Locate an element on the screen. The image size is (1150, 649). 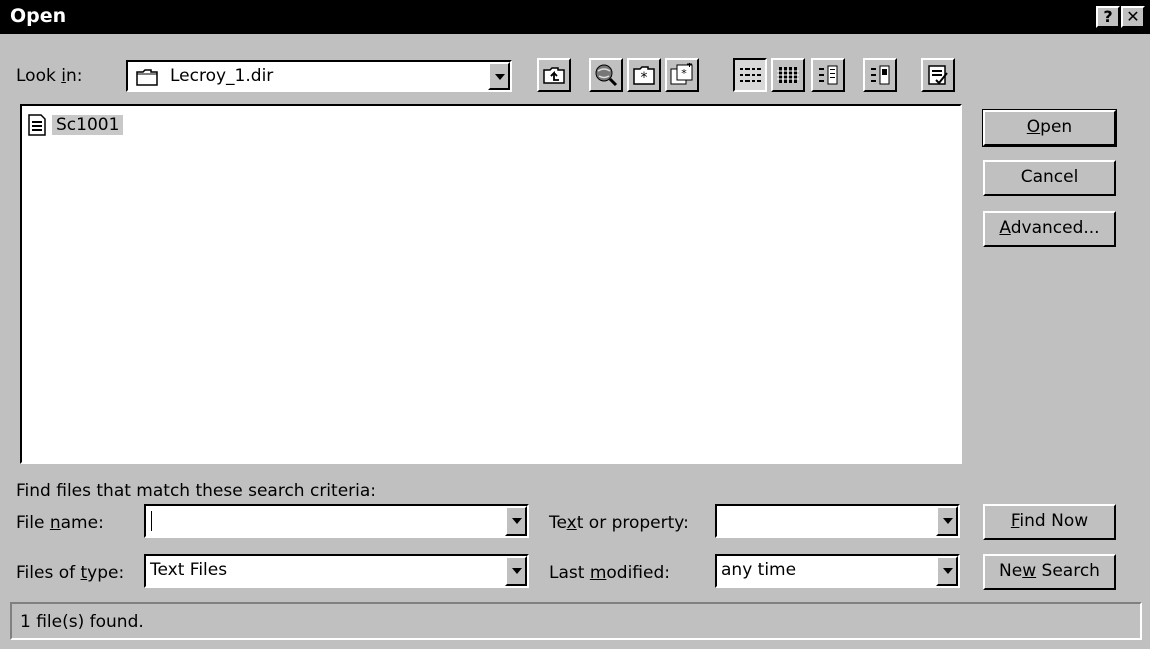
title-bar: Open ? ✕ is located at coordinates (575, 17).